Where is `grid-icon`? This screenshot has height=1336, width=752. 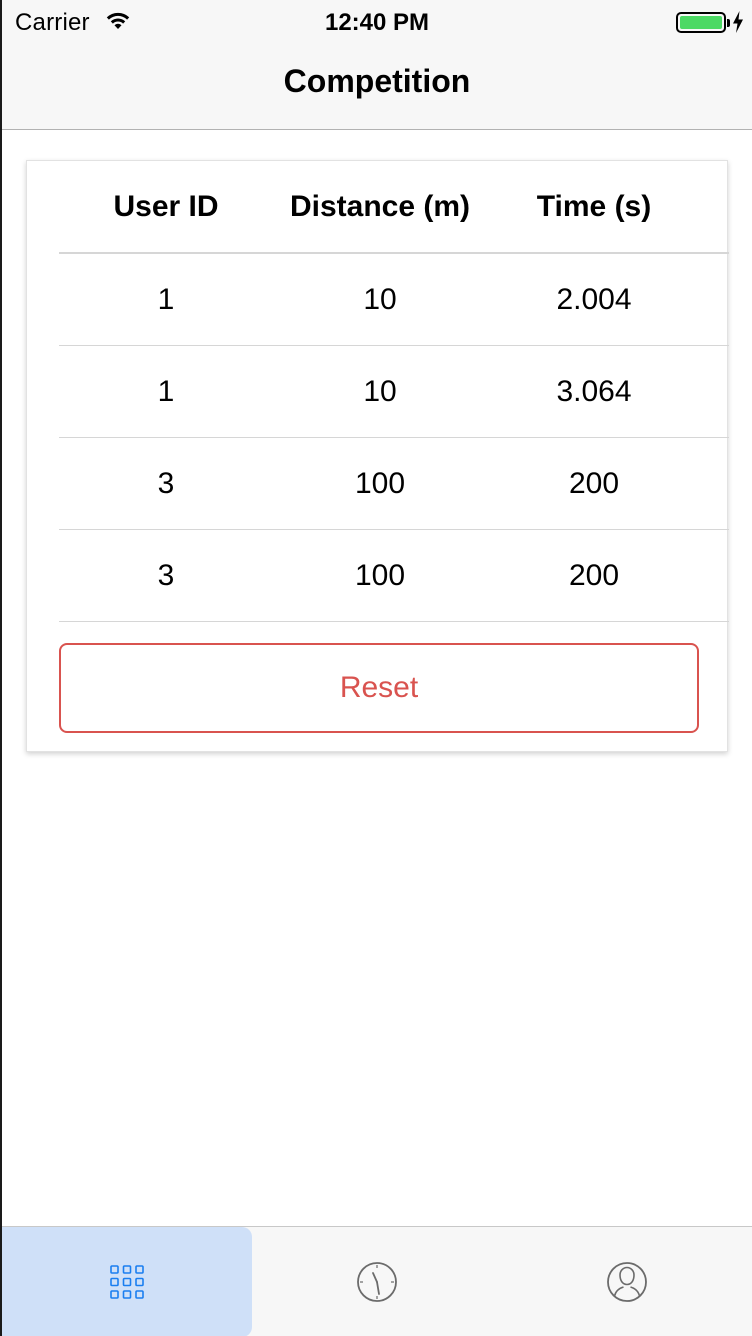
grid-icon is located at coordinates (127, 1282).